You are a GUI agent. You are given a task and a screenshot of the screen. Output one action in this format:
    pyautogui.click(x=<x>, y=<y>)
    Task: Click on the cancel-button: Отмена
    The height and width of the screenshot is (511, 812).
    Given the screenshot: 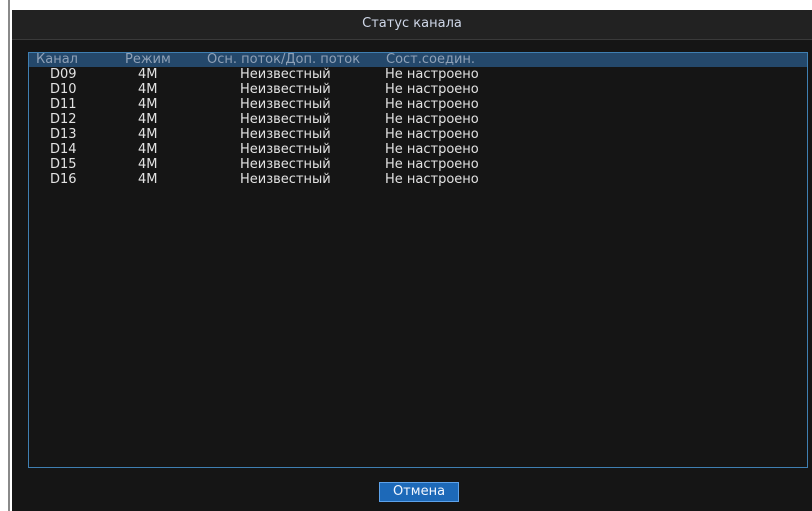 What is the action you would take?
    pyautogui.click(x=419, y=492)
    